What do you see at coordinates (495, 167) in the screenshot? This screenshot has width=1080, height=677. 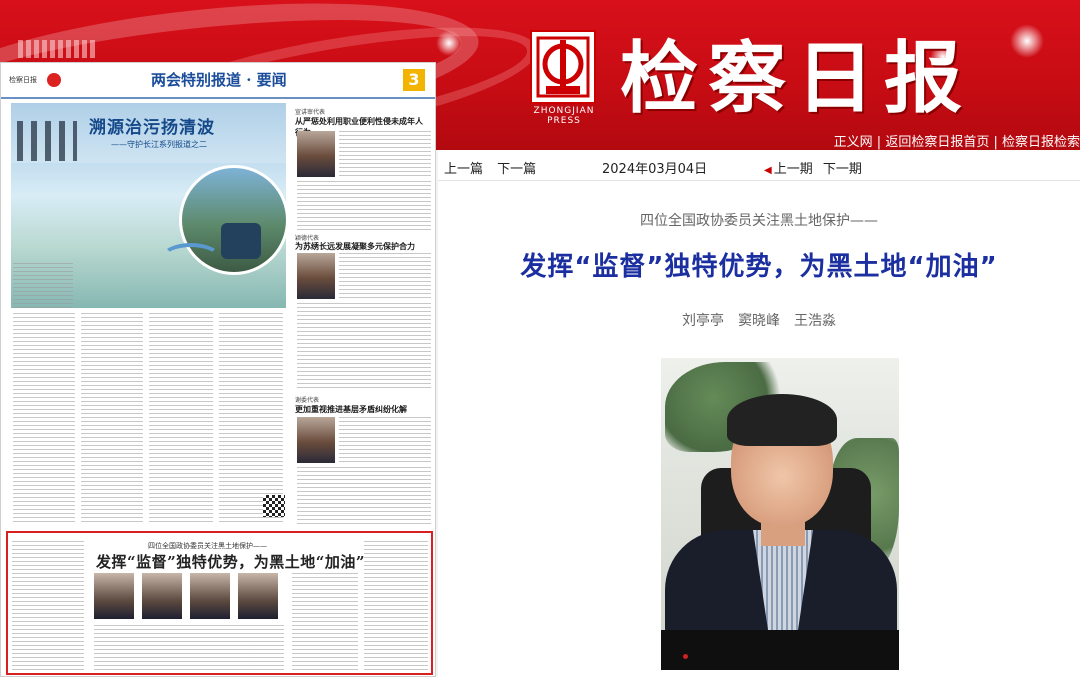 I see `article-pager: 上一篇 下一篇` at bounding box center [495, 167].